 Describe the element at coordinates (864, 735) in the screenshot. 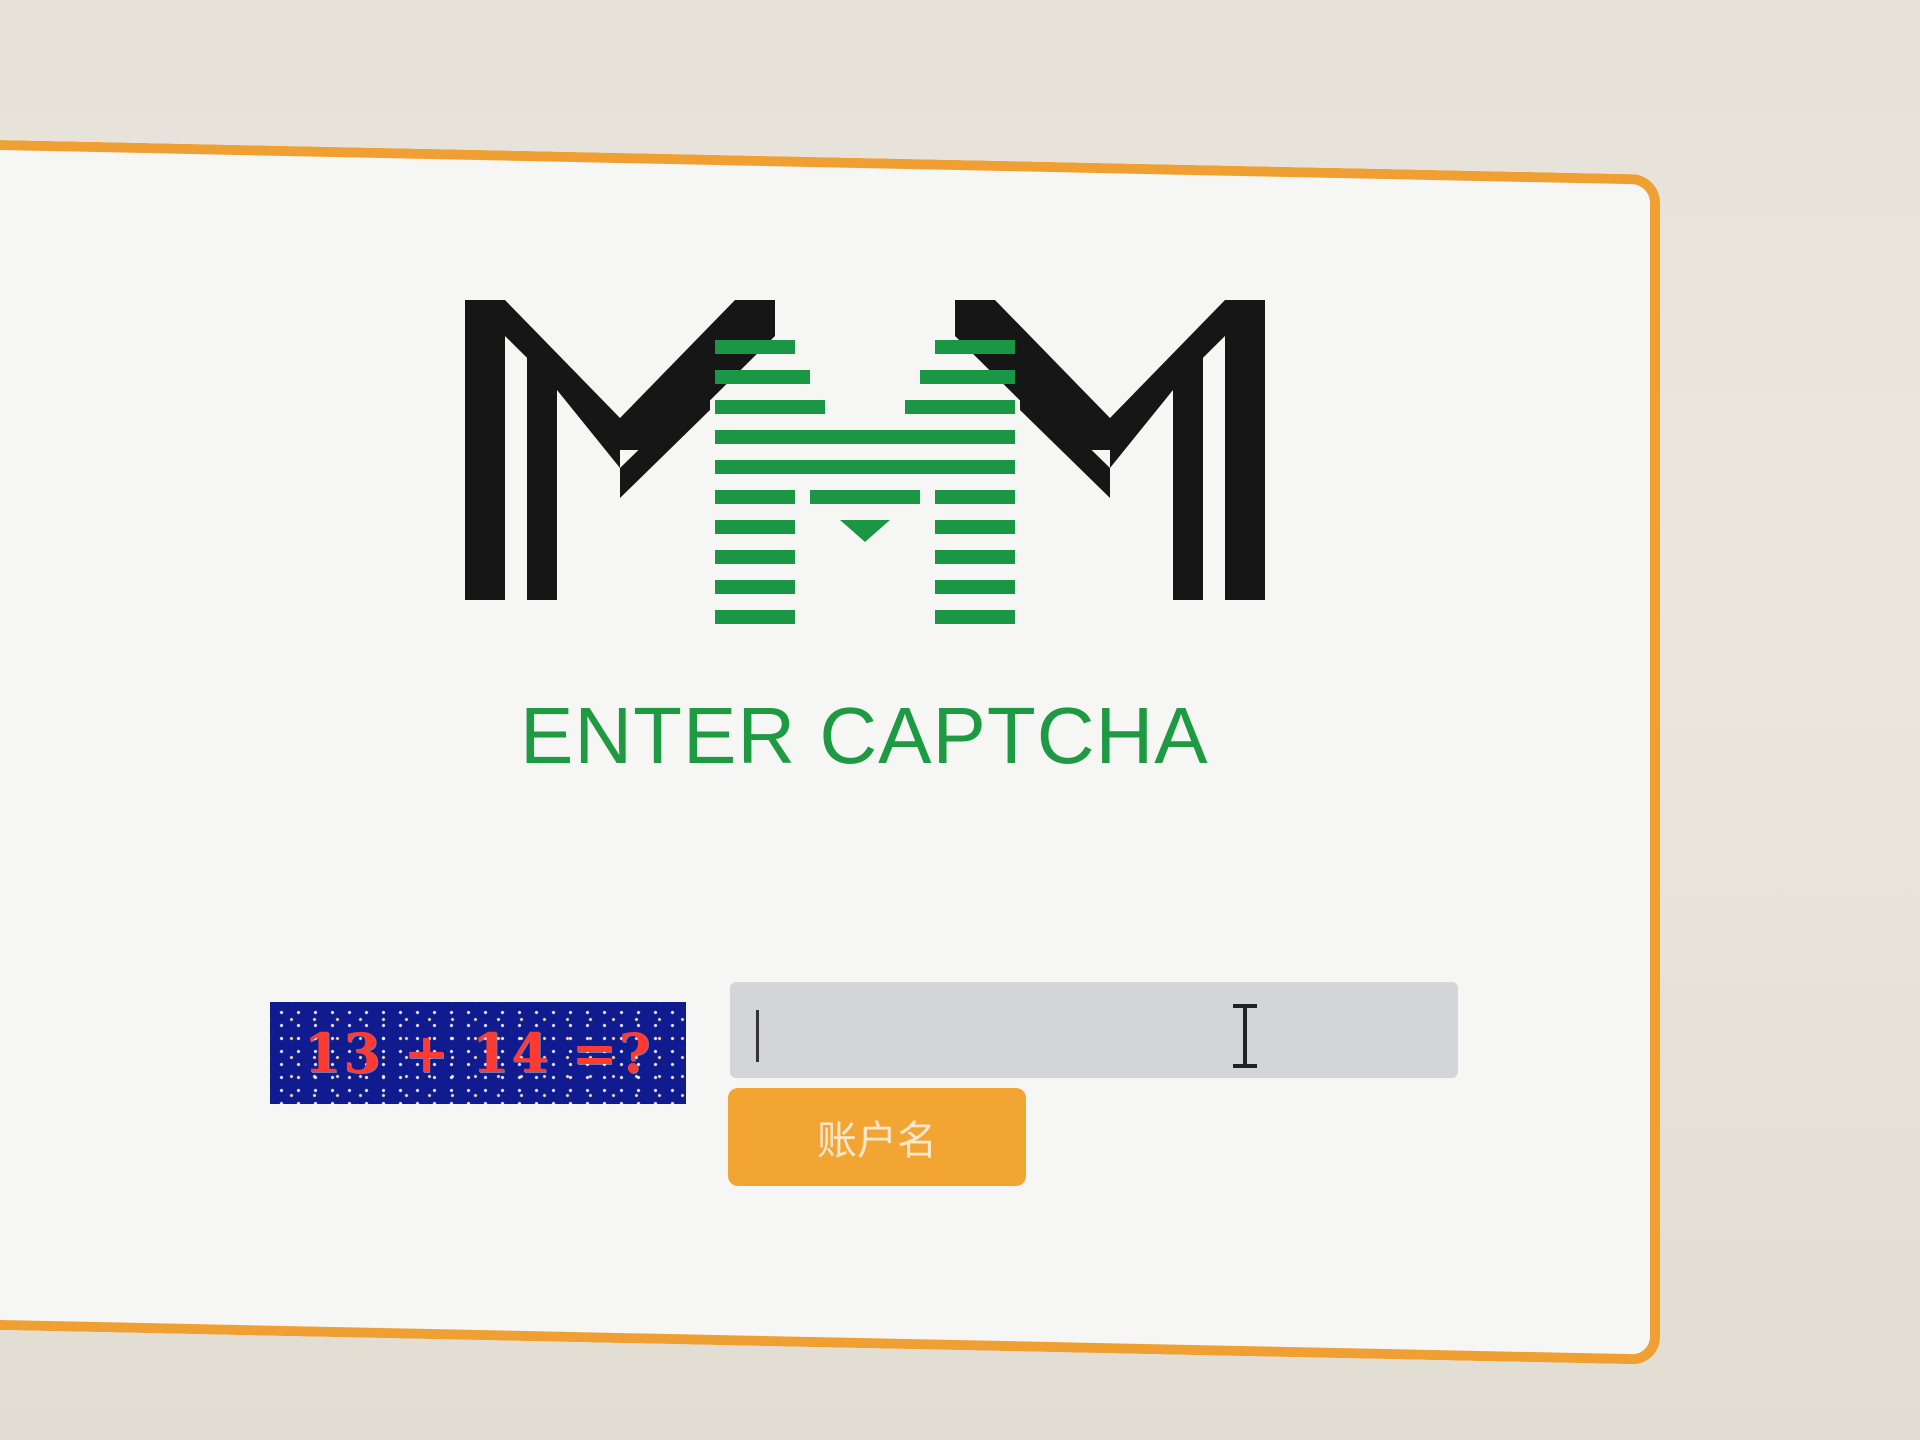

I see `page-title: ENTER CAPTCHA` at that location.